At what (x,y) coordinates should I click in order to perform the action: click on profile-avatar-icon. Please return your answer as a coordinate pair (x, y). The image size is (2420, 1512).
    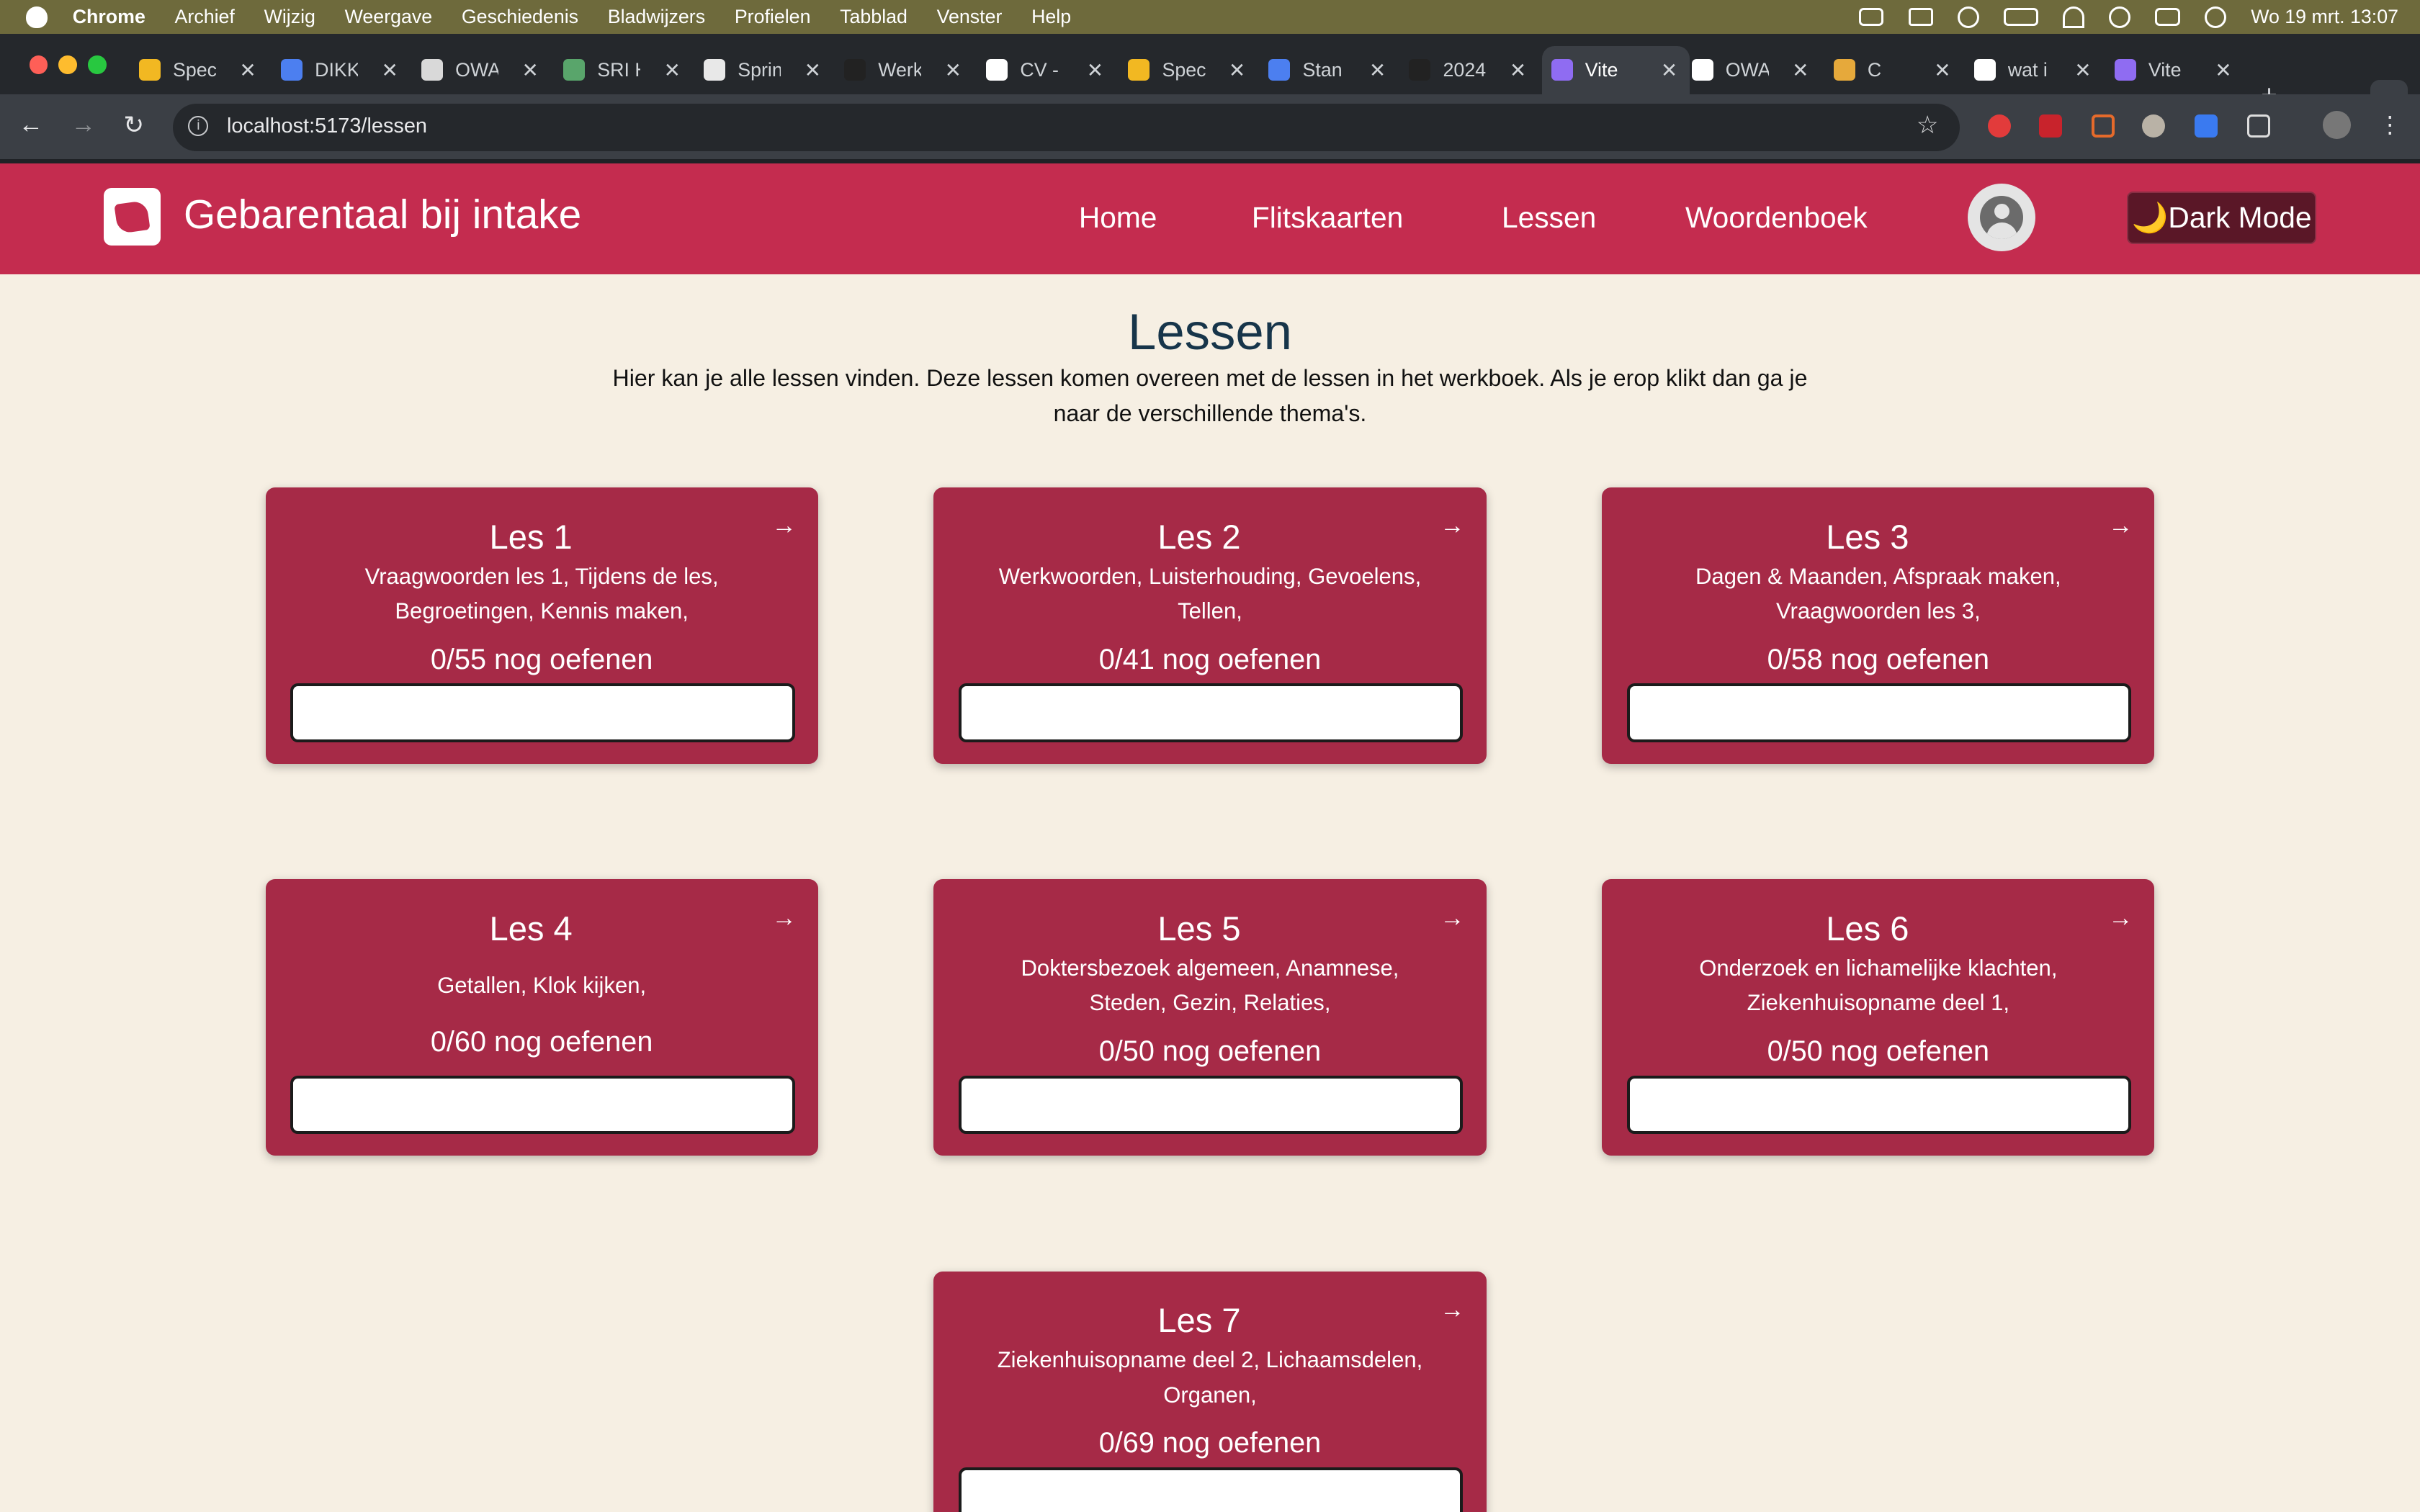
    Looking at the image, I should click on (2337, 125).